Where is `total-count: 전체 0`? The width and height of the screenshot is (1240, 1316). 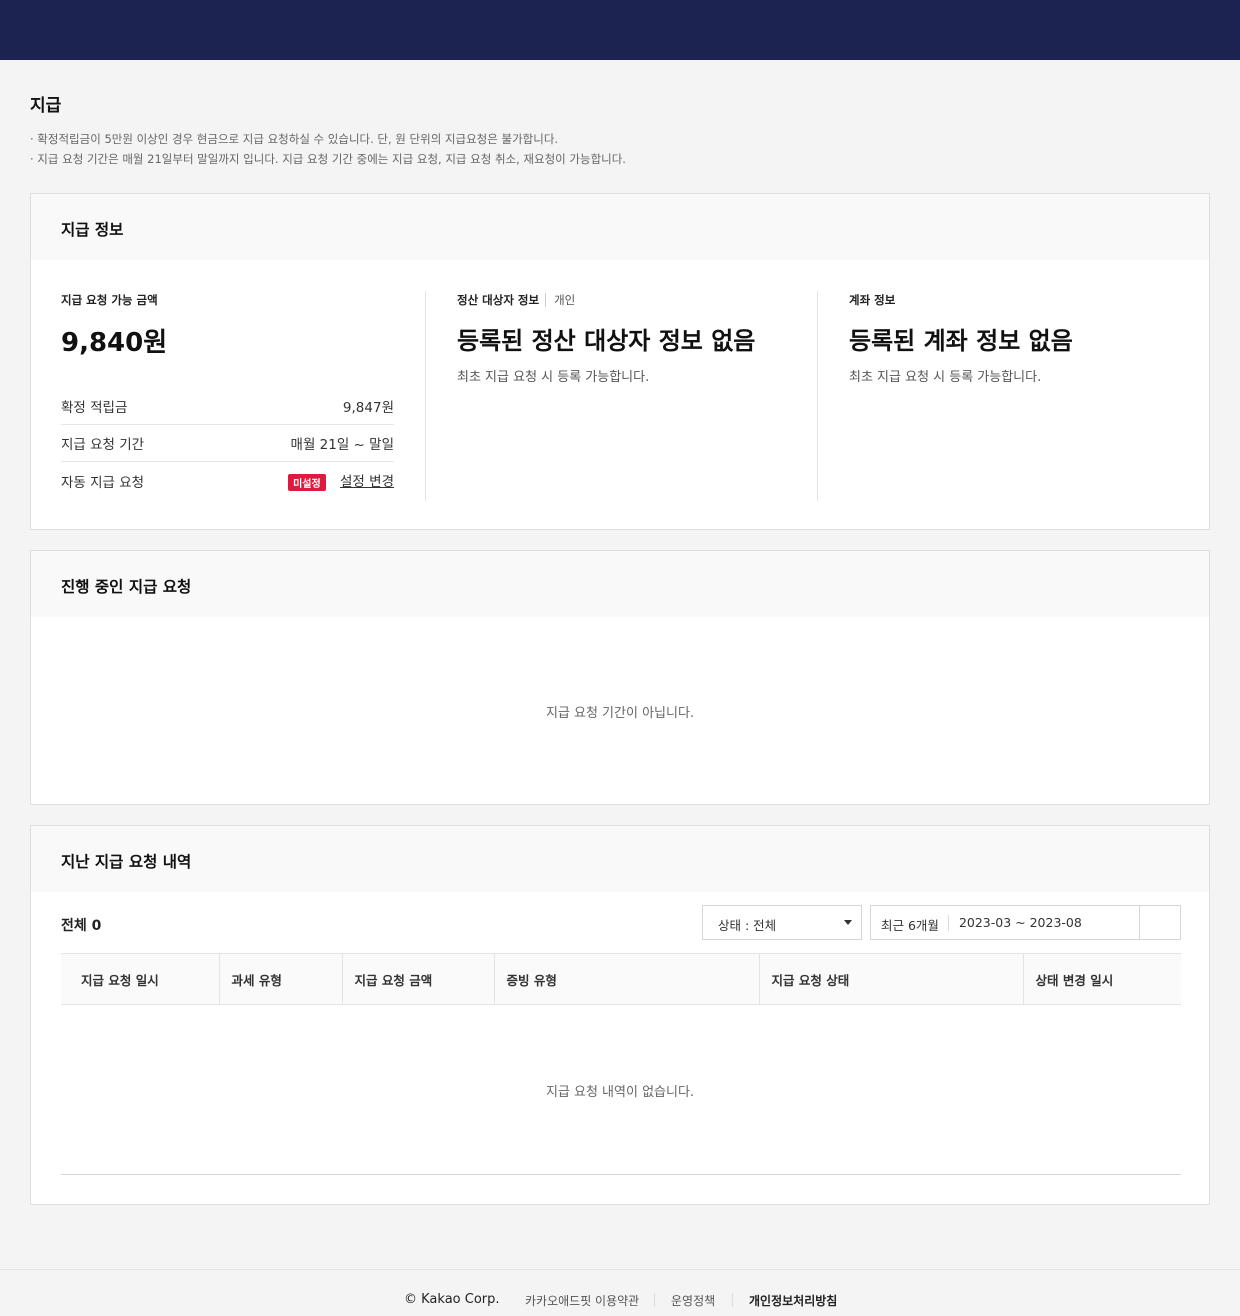
total-count: 전체 0 is located at coordinates (81, 926).